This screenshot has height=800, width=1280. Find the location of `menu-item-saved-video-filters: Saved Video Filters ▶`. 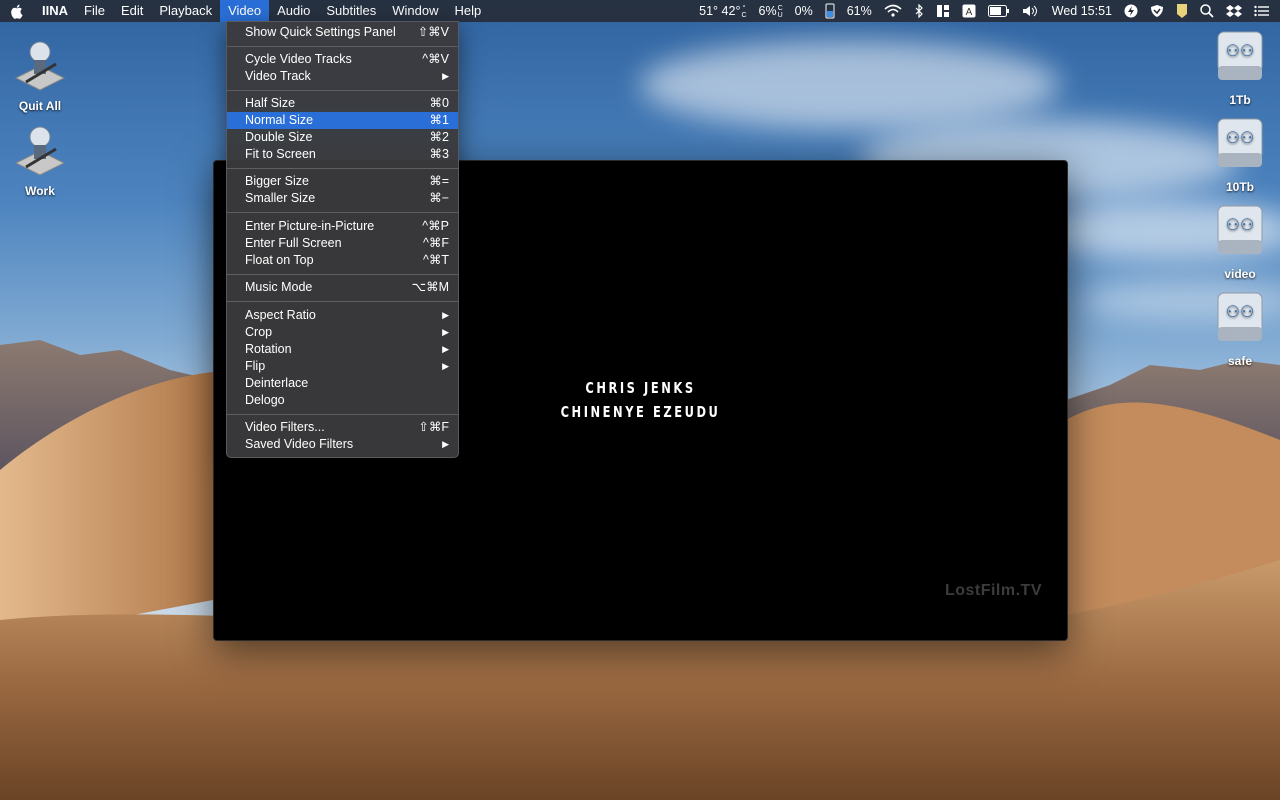

menu-item-saved-video-filters: Saved Video Filters ▶ is located at coordinates (342, 444).